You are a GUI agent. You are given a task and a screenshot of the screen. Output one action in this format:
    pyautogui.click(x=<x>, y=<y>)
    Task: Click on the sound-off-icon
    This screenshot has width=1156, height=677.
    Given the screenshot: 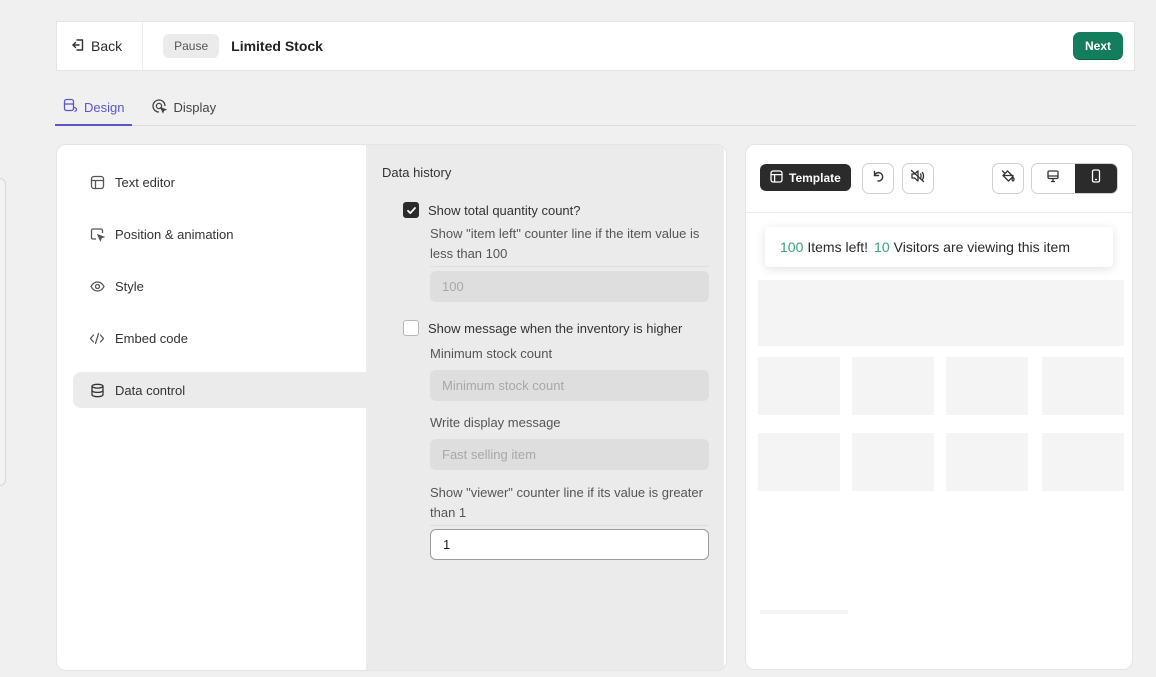 What is the action you would take?
    pyautogui.click(x=918, y=178)
    